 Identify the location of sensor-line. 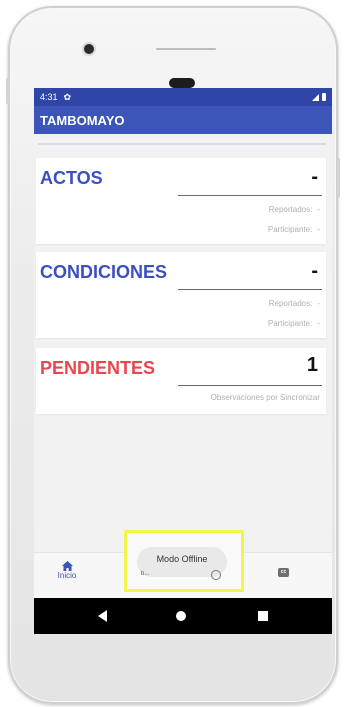
(186, 49).